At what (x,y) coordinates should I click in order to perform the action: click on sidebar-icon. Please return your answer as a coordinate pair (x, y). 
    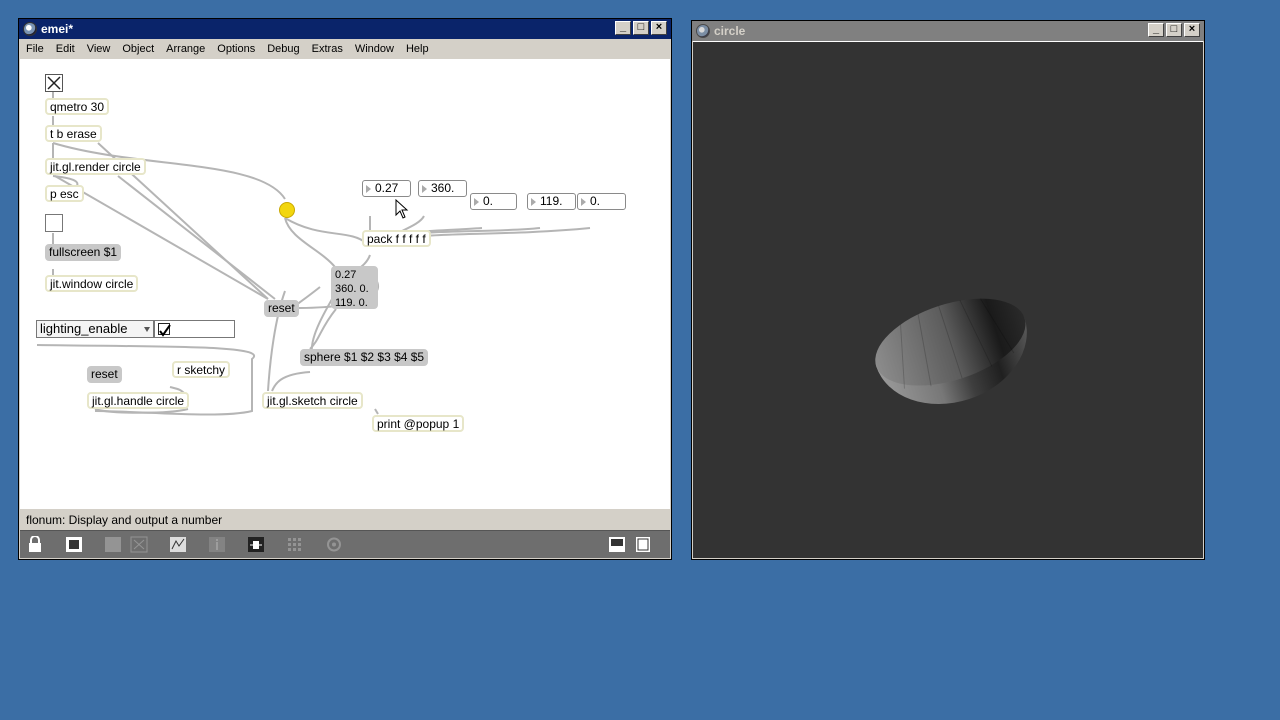
    Looking at the image, I should click on (643, 544).